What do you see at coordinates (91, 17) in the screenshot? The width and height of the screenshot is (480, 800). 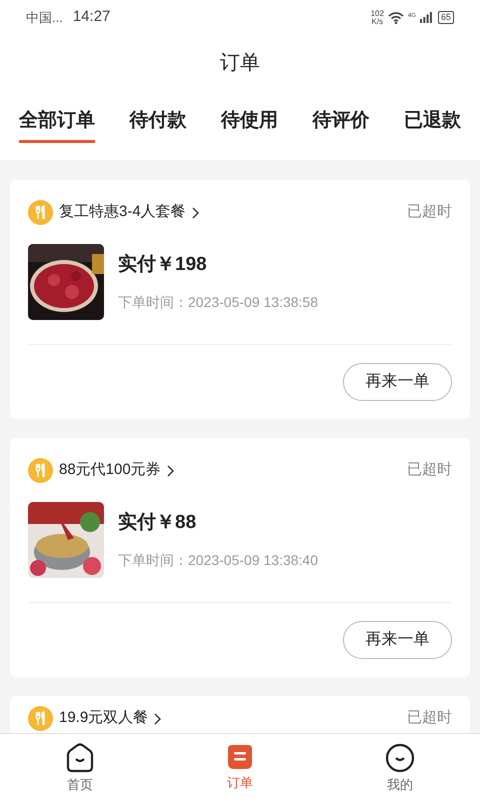 I see `clock-time: 14:27` at bounding box center [91, 17].